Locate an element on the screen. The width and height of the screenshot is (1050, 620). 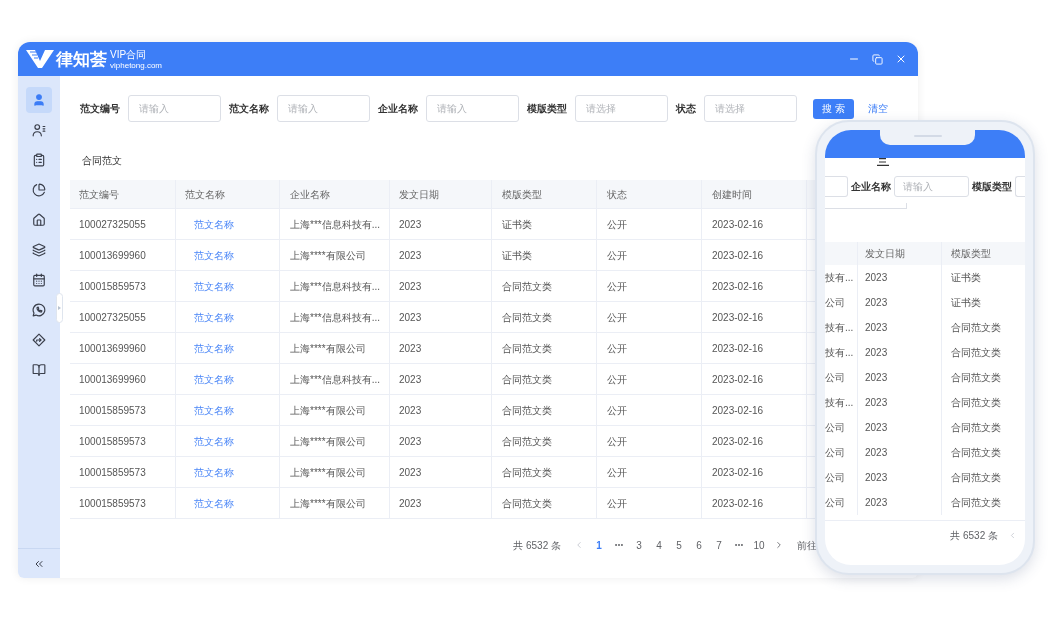
page-button: 1 is located at coordinates (599, 545).